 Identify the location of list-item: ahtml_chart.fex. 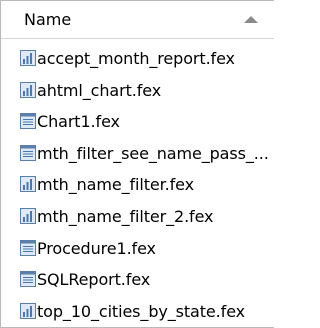
(137, 91).